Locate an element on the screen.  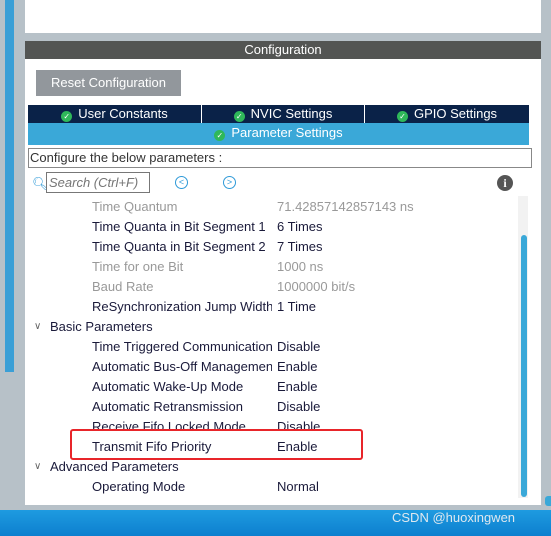
parameter-label: Time Quanta in Bit Segment 2 is located at coordinates (179, 246).